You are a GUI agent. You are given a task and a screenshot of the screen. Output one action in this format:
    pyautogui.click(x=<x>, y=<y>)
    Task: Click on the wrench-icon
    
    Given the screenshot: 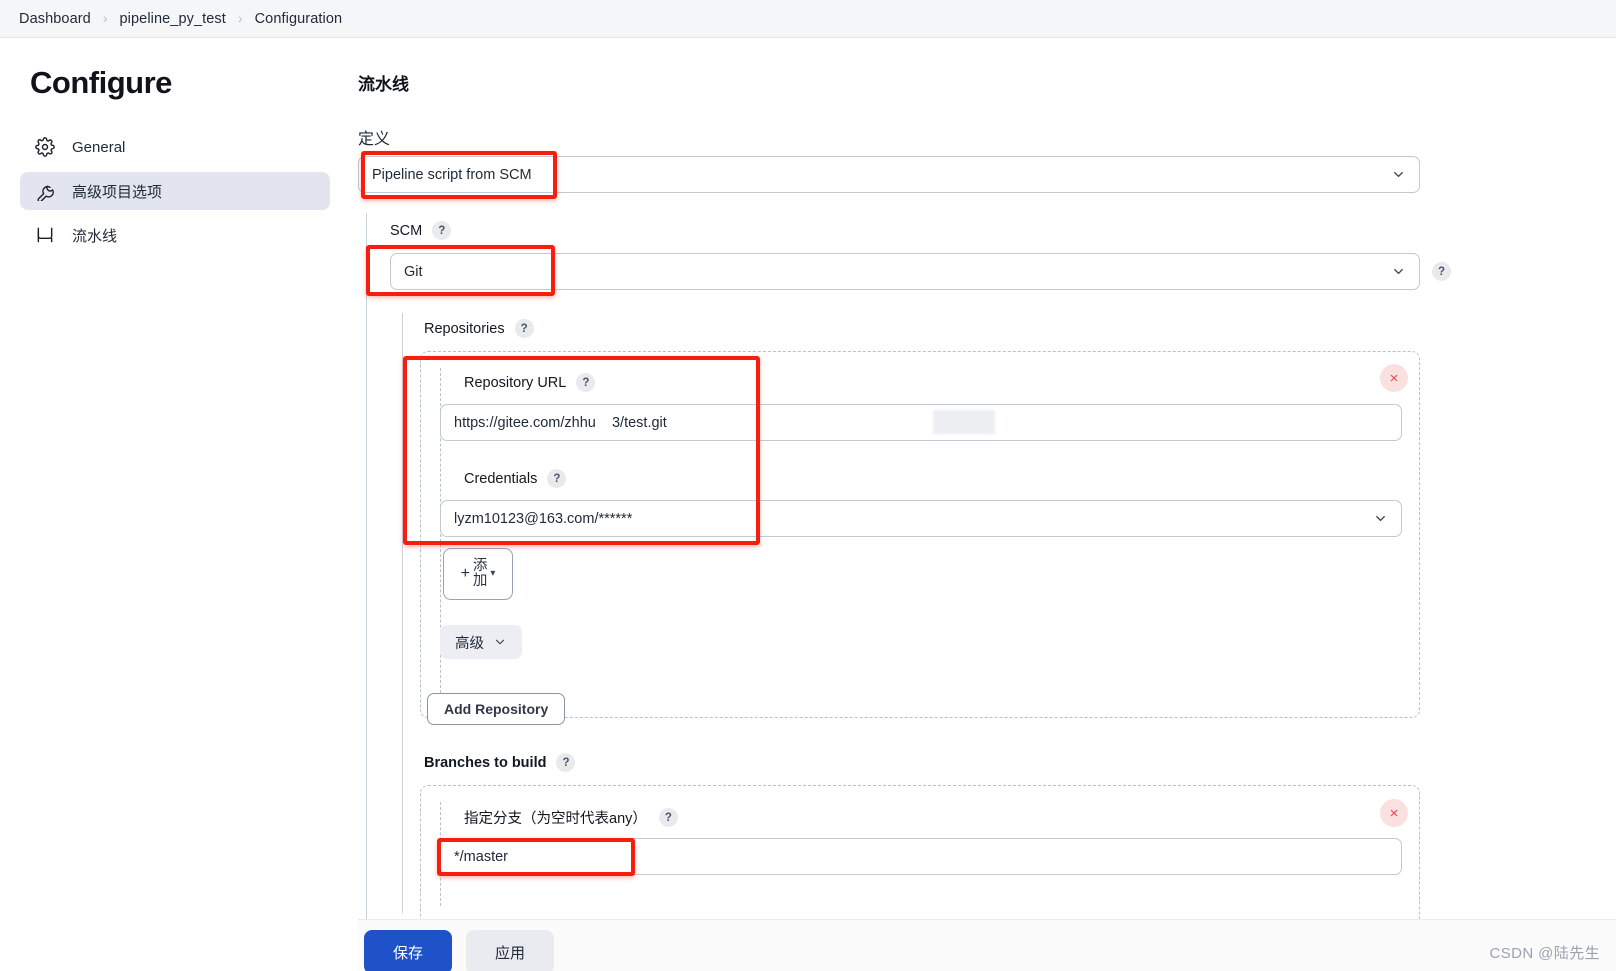 What is the action you would take?
    pyautogui.click(x=45, y=191)
    